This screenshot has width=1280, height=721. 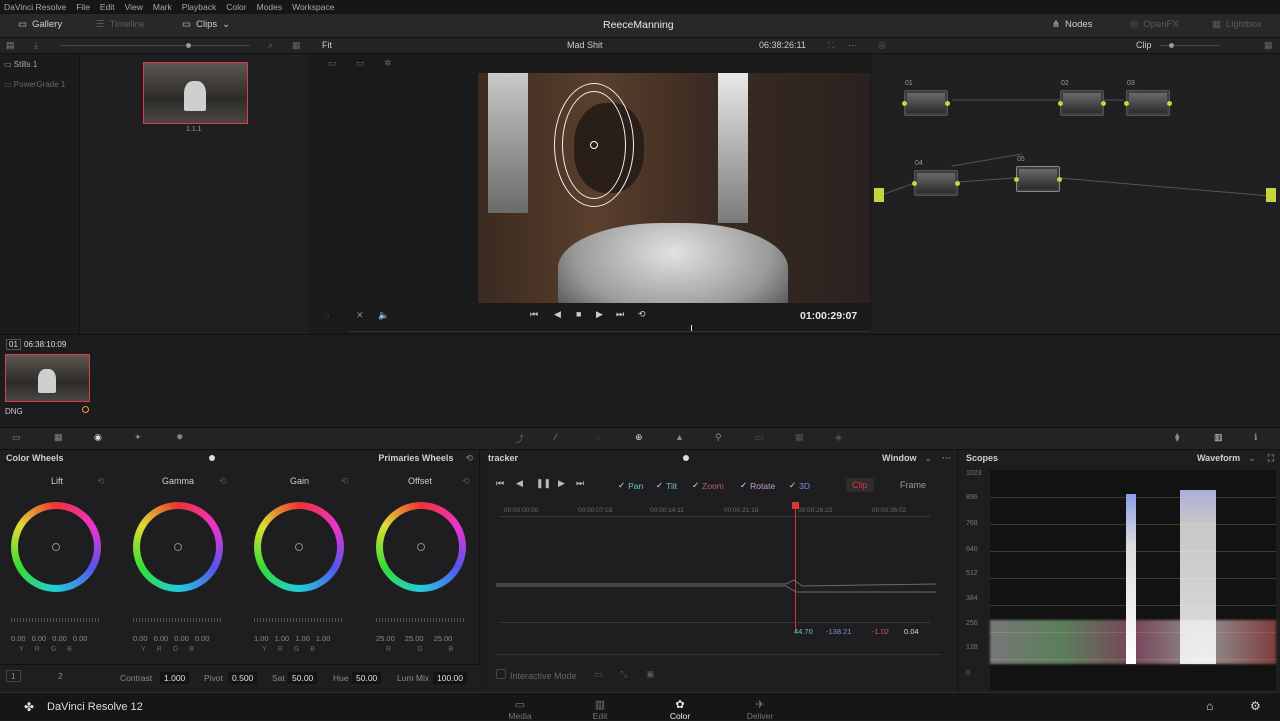 What do you see at coordinates (360, 315) in the screenshot?
I see `bypass-icon: ✕` at bounding box center [360, 315].